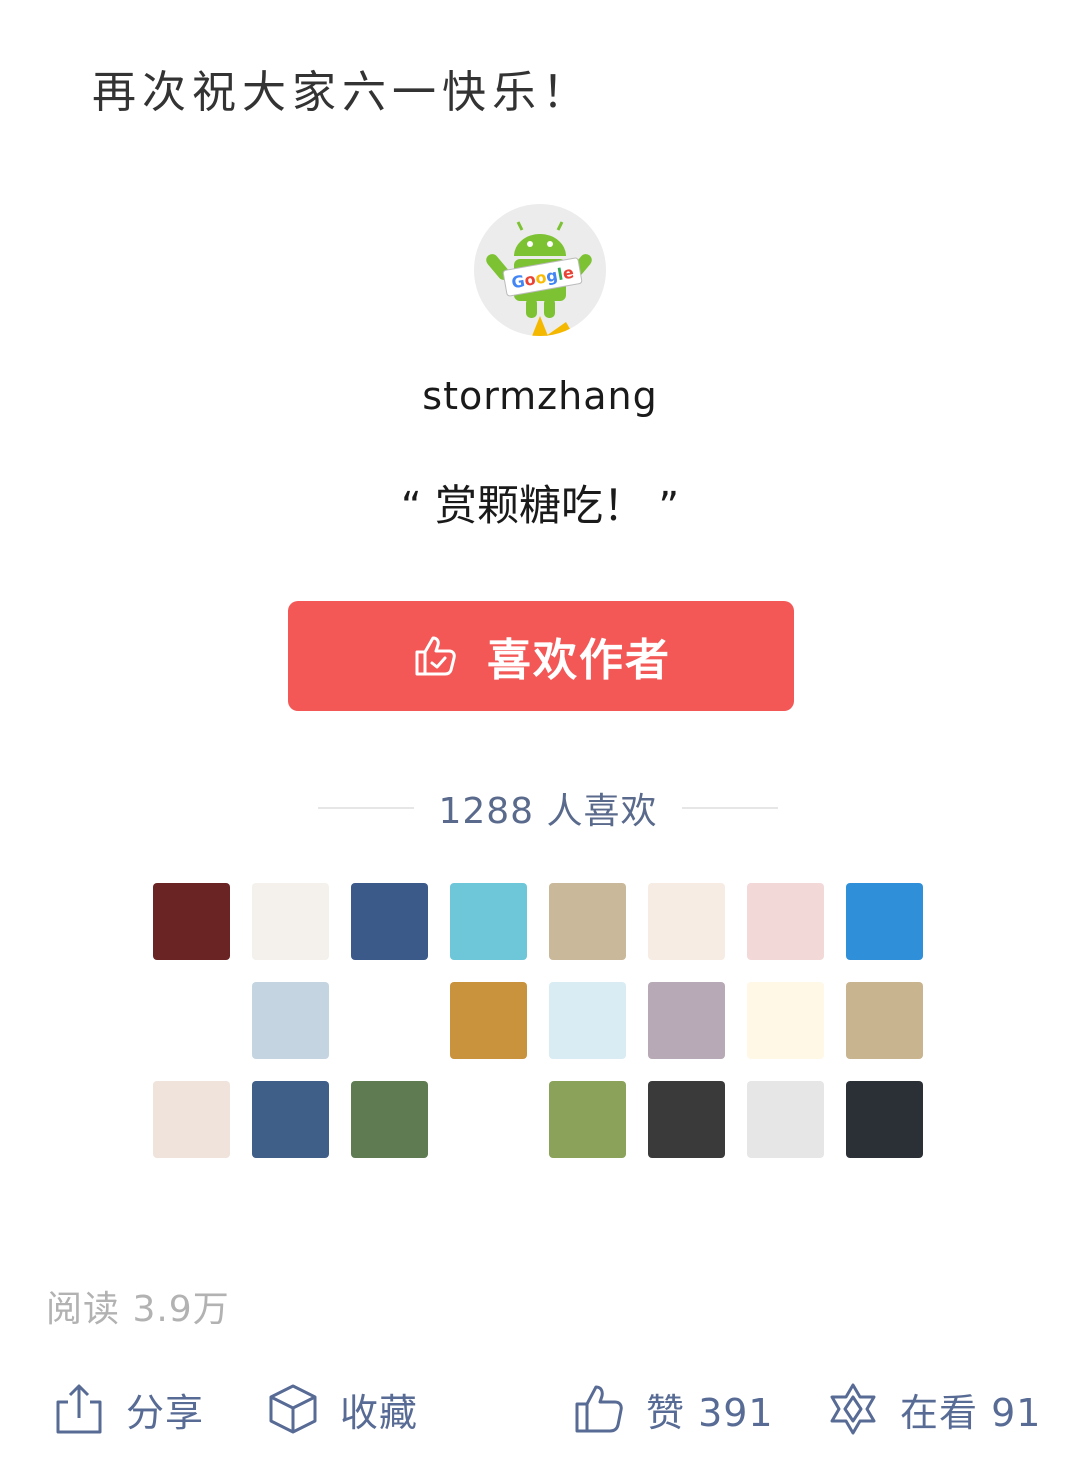 This screenshot has width=1080, height=1465. I want to click on likes-count: 1288 人喜欢, so click(548, 811).